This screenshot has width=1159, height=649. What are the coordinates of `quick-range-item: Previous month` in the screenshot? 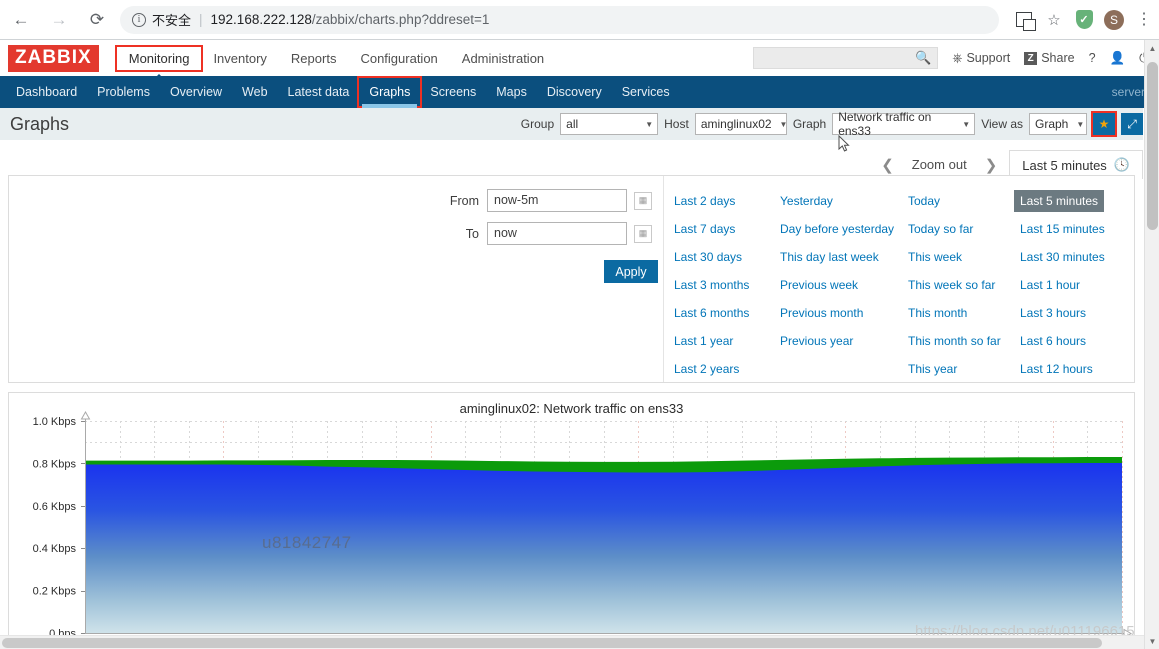 It's located at (842, 313).